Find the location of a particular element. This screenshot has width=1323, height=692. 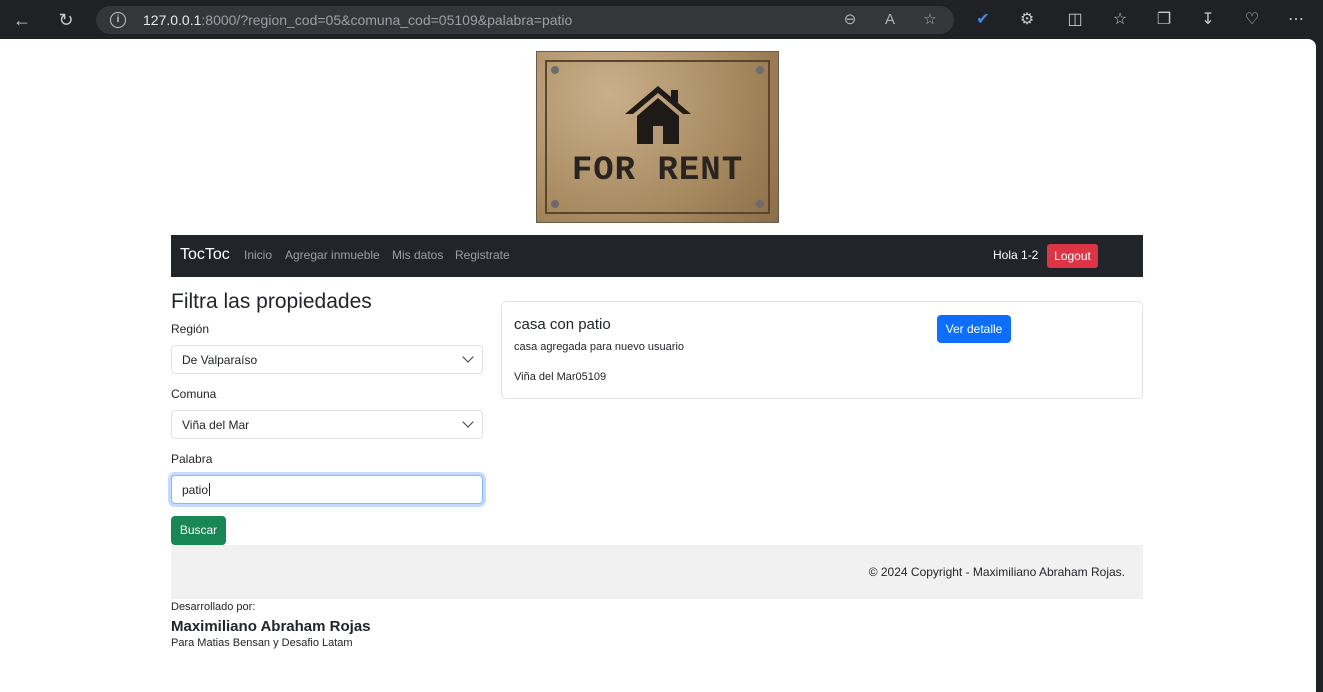

nav-link-mis-datos: Mis datos is located at coordinates (417, 255).